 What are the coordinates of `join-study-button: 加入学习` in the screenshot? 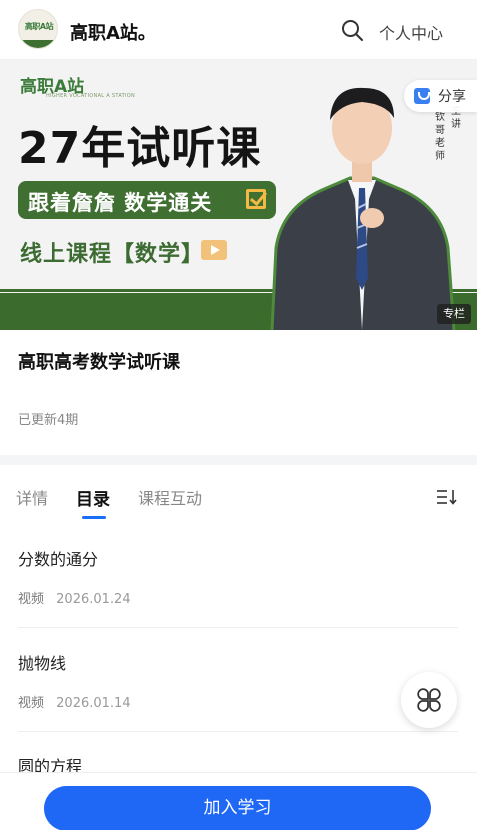 It's located at (237, 808).